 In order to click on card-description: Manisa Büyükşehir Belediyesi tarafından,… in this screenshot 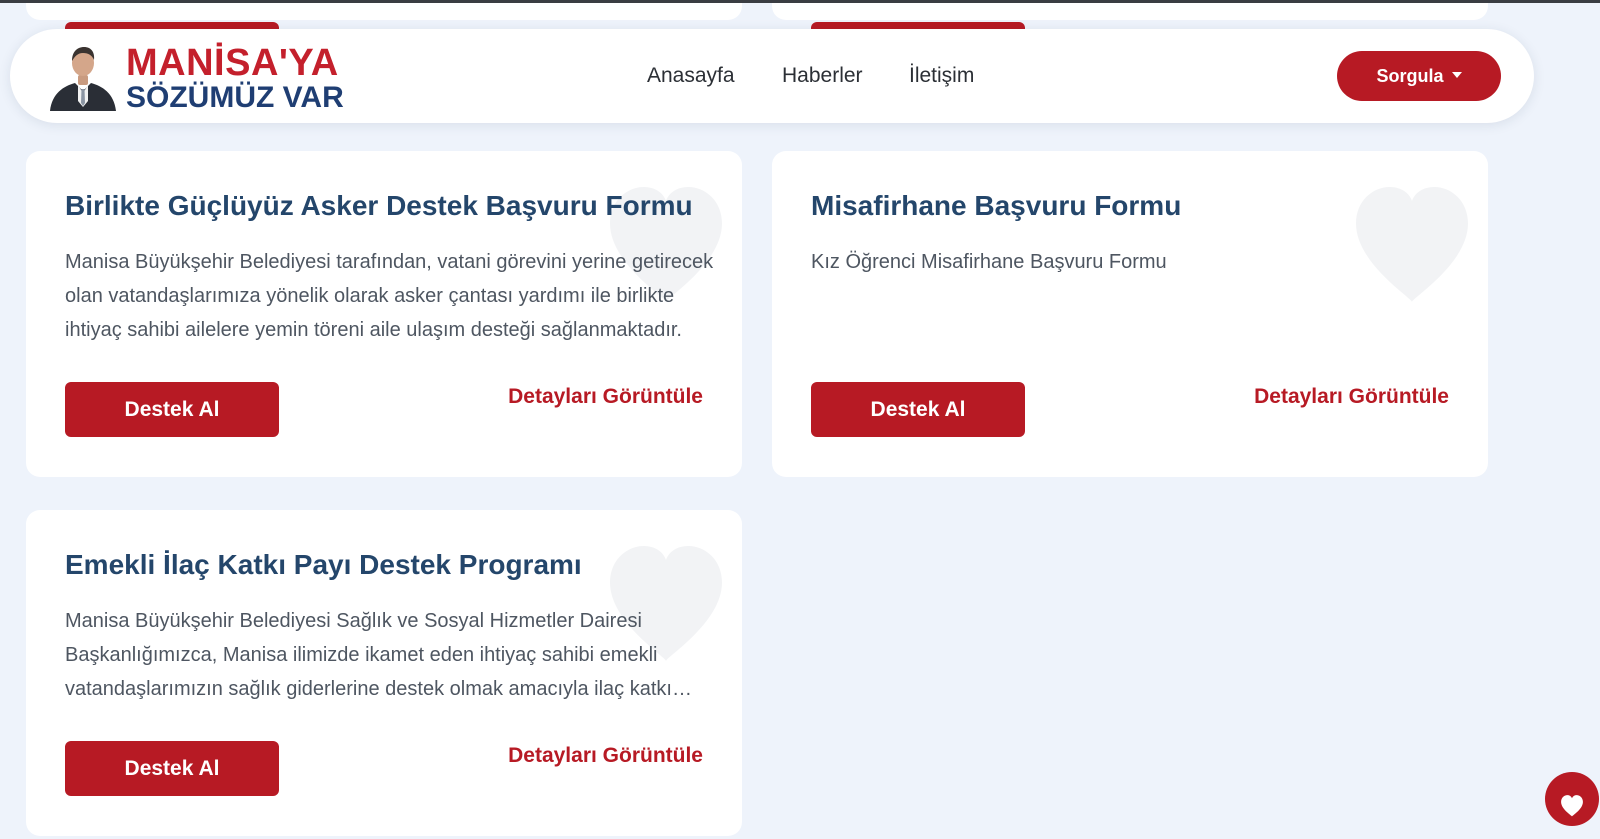, I will do `click(389, 296)`.